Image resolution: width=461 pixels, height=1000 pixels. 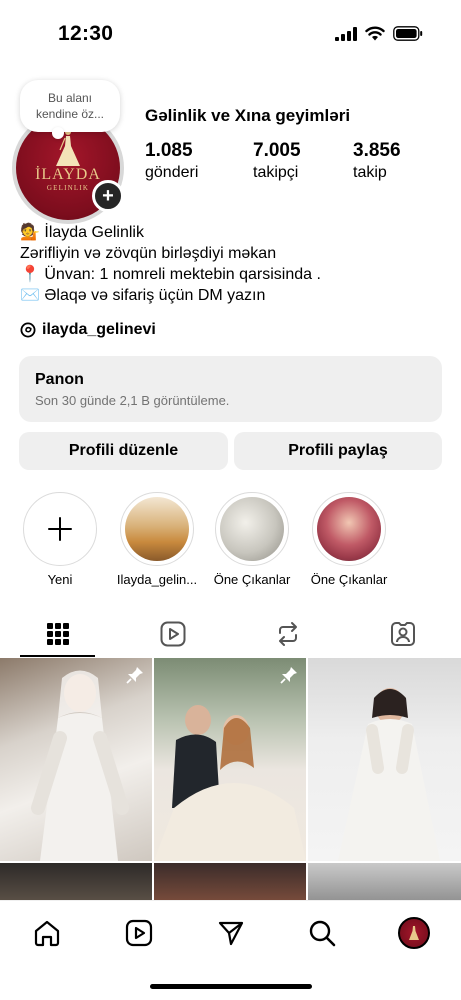 What do you see at coordinates (82, 232) in the screenshot?
I see `bio-line: 💁 İlayda Gelinlik` at bounding box center [82, 232].